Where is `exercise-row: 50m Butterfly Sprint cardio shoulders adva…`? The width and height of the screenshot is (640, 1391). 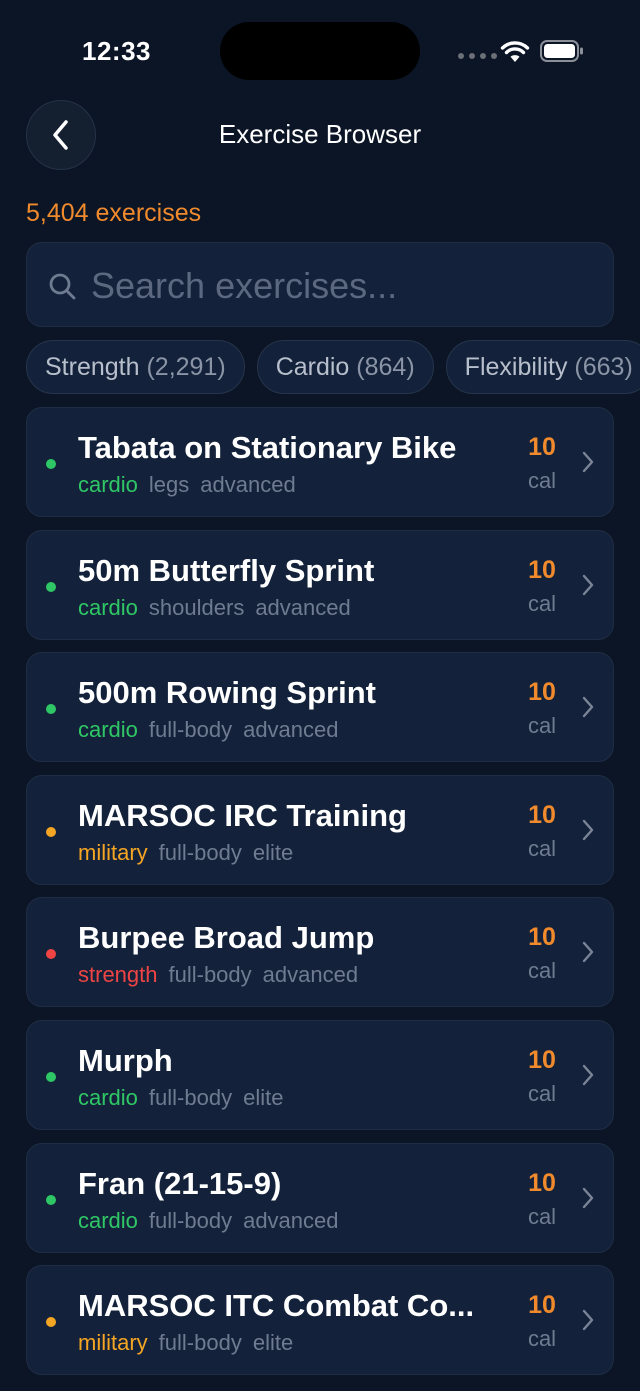
exercise-row: 50m Butterfly Sprint cardio shoulders adva… is located at coordinates (320, 584).